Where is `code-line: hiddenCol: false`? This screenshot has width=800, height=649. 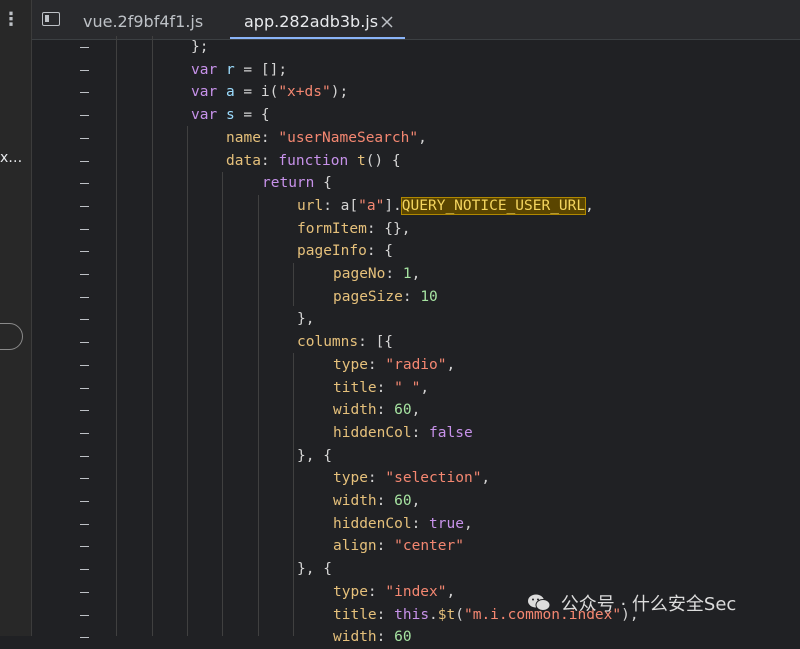 code-line: hiddenCol: false is located at coordinates (403, 433).